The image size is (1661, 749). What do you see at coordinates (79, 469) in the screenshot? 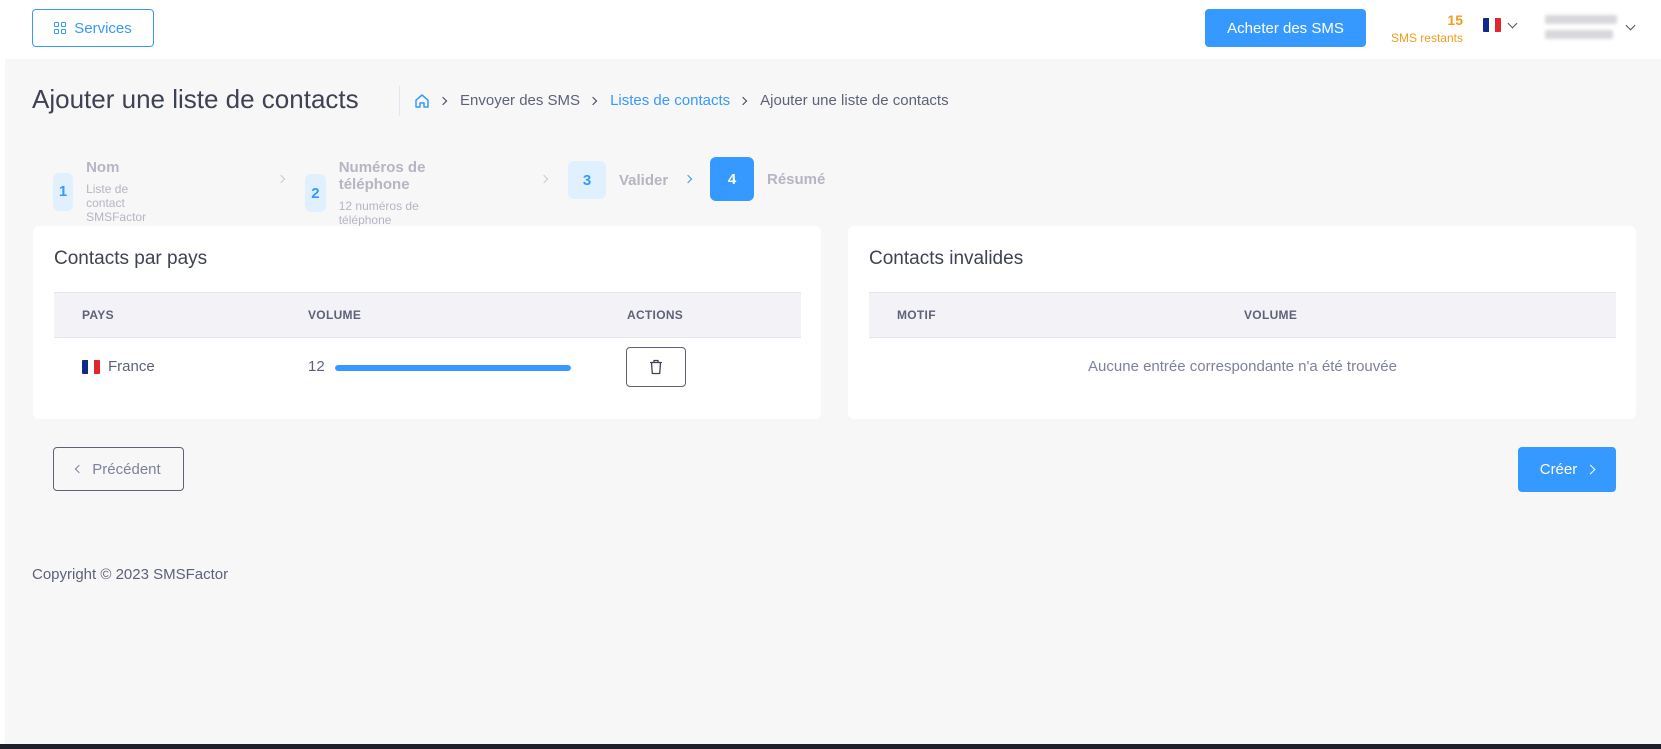
I see `chevron-left-icon` at bounding box center [79, 469].